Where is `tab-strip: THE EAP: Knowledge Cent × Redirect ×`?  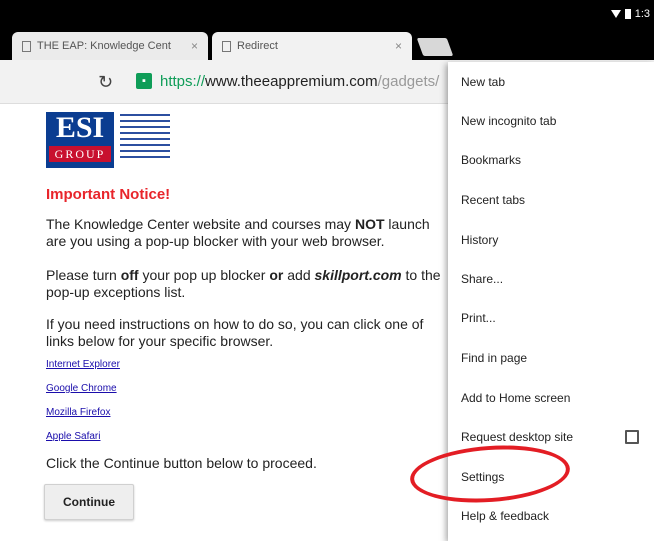
tab-strip: THE EAP: Knowledge Cent × Redirect × is located at coordinates (327, 45).